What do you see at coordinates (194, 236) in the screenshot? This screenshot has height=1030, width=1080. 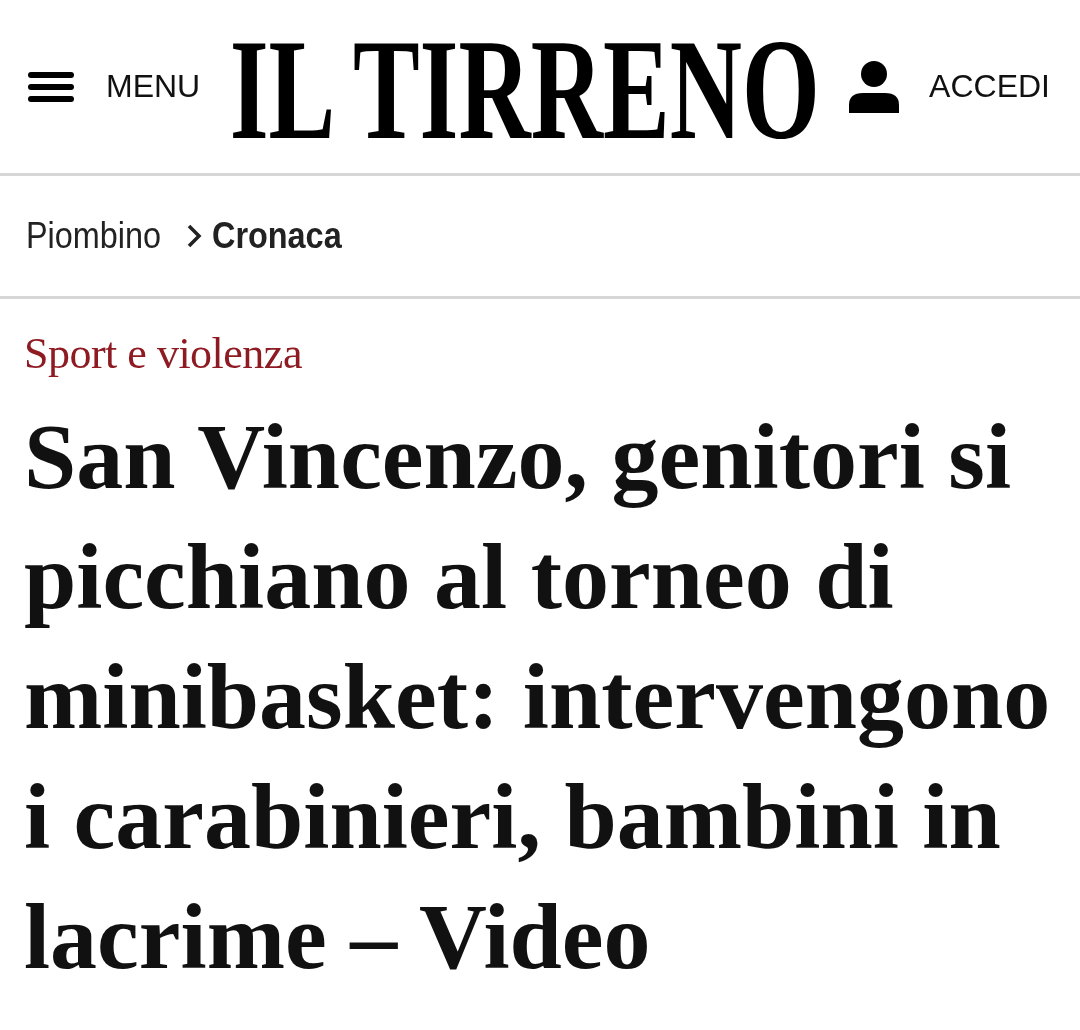 I see `chevron-right-icon` at bounding box center [194, 236].